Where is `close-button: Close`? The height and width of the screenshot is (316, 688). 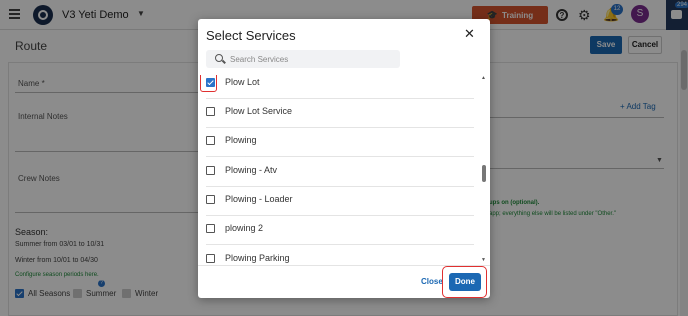
close-button: Close is located at coordinates (432, 281).